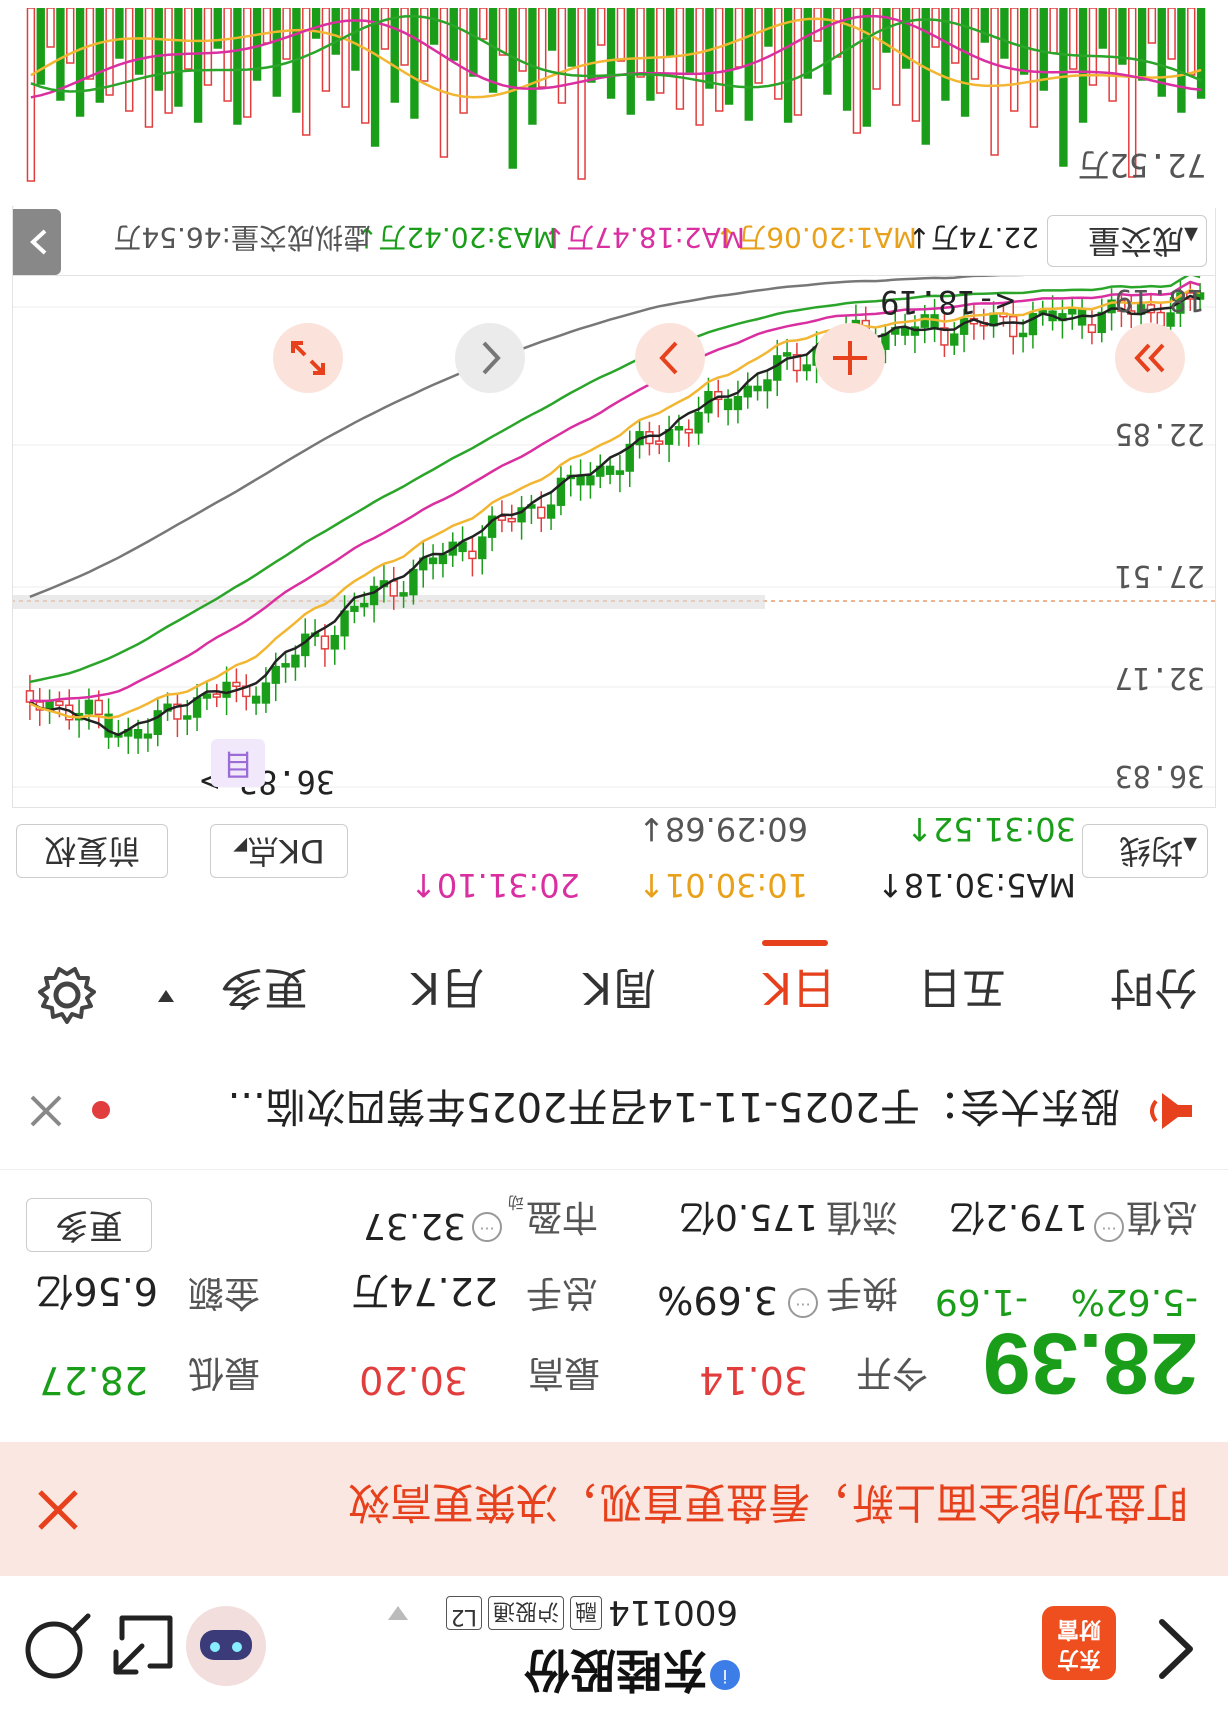  Describe the element at coordinates (616, 1670) in the screenshot. I see `stock-name: 东睦股份` at that location.